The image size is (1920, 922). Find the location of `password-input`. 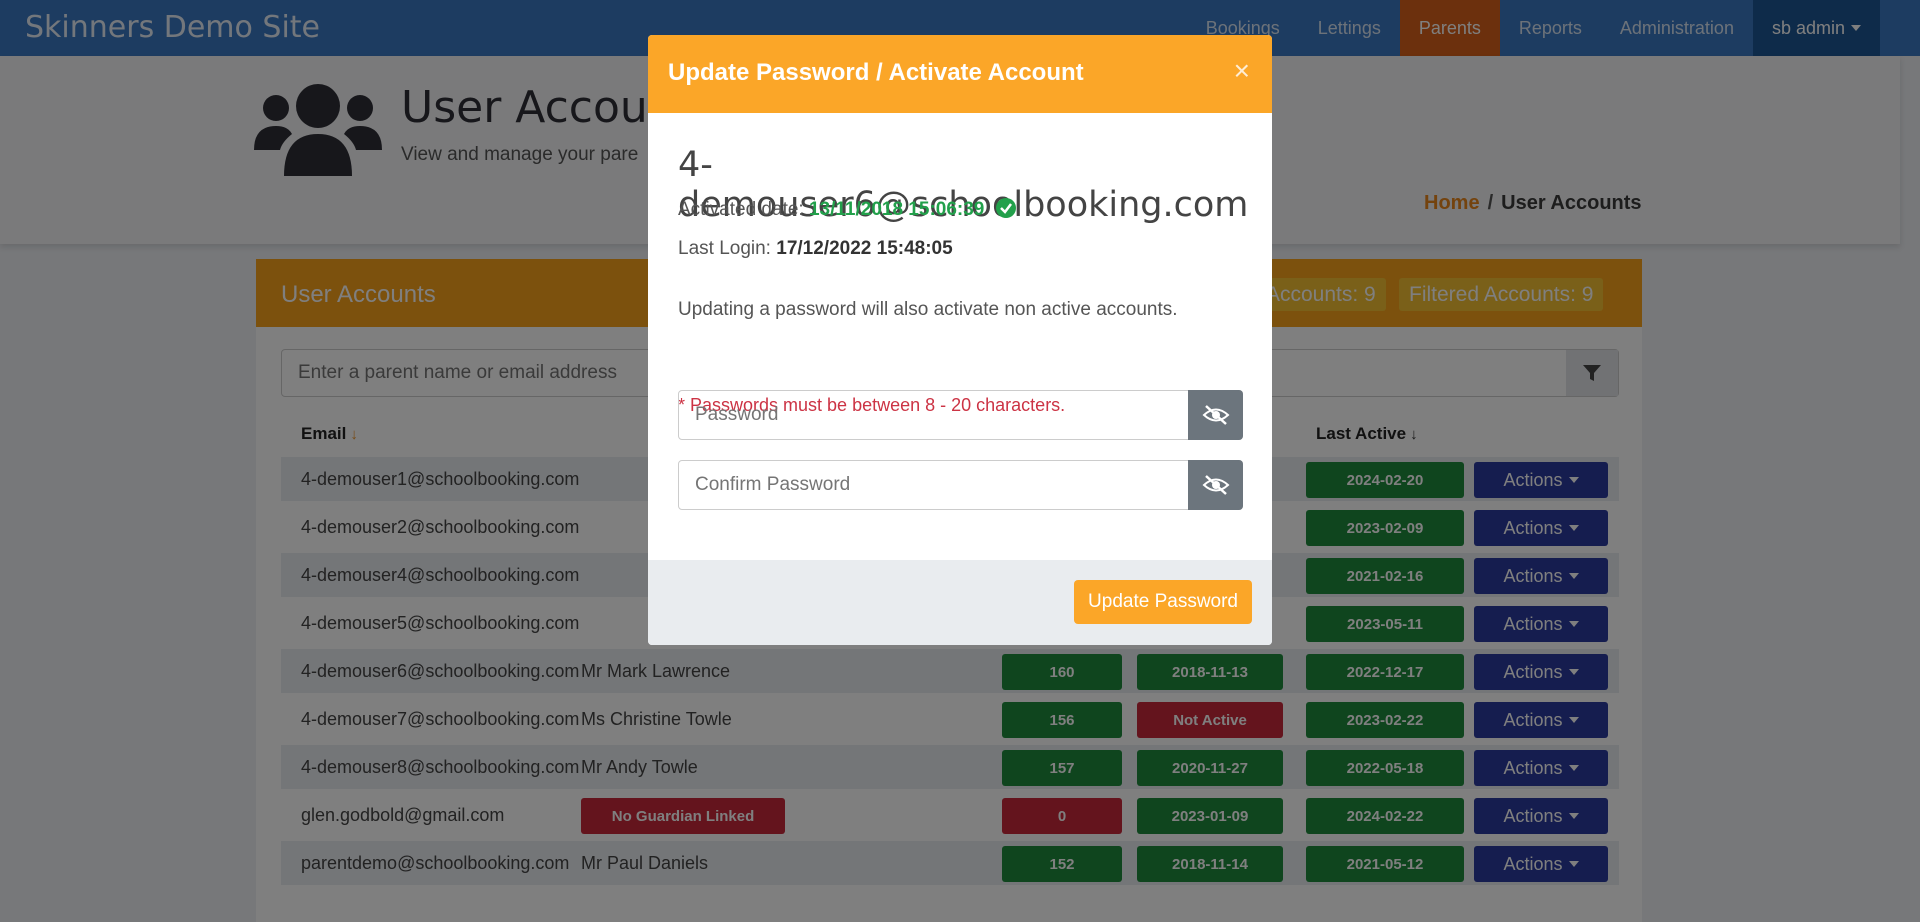

password-input is located at coordinates (934, 415).